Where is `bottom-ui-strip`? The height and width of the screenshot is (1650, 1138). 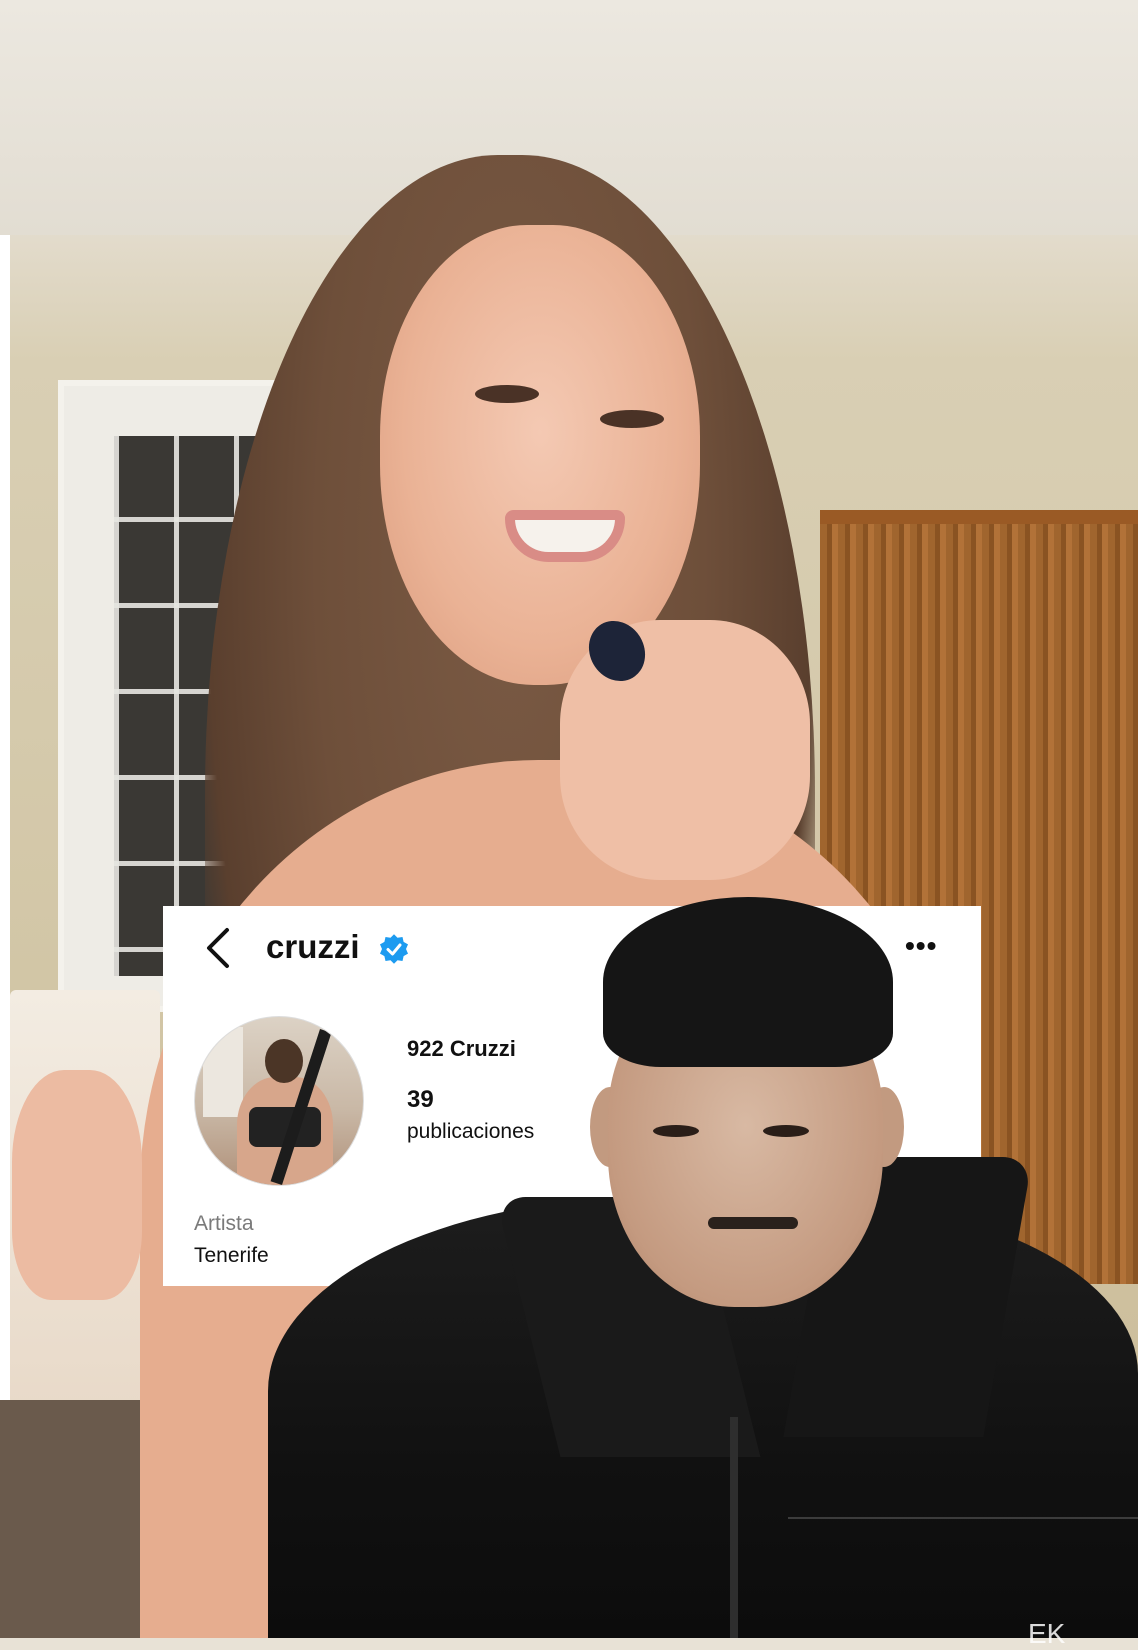
bottom-ui-strip is located at coordinates (569, 1628).